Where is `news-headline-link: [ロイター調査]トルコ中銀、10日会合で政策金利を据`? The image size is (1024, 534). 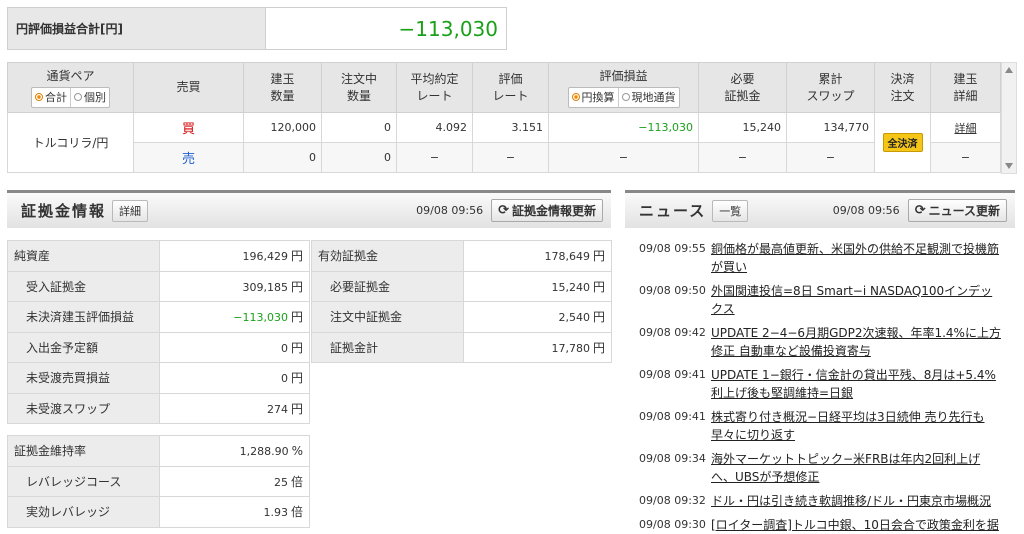 news-headline-link: [ロイター調査]トルコ中銀、10日会合で政策金利を据 is located at coordinates (856, 525).